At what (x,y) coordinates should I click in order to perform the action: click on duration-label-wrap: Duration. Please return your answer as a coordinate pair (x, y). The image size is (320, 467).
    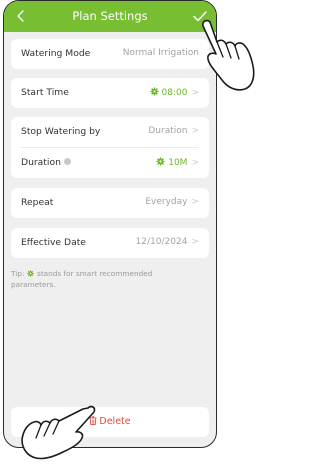
    Looking at the image, I should click on (46, 162).